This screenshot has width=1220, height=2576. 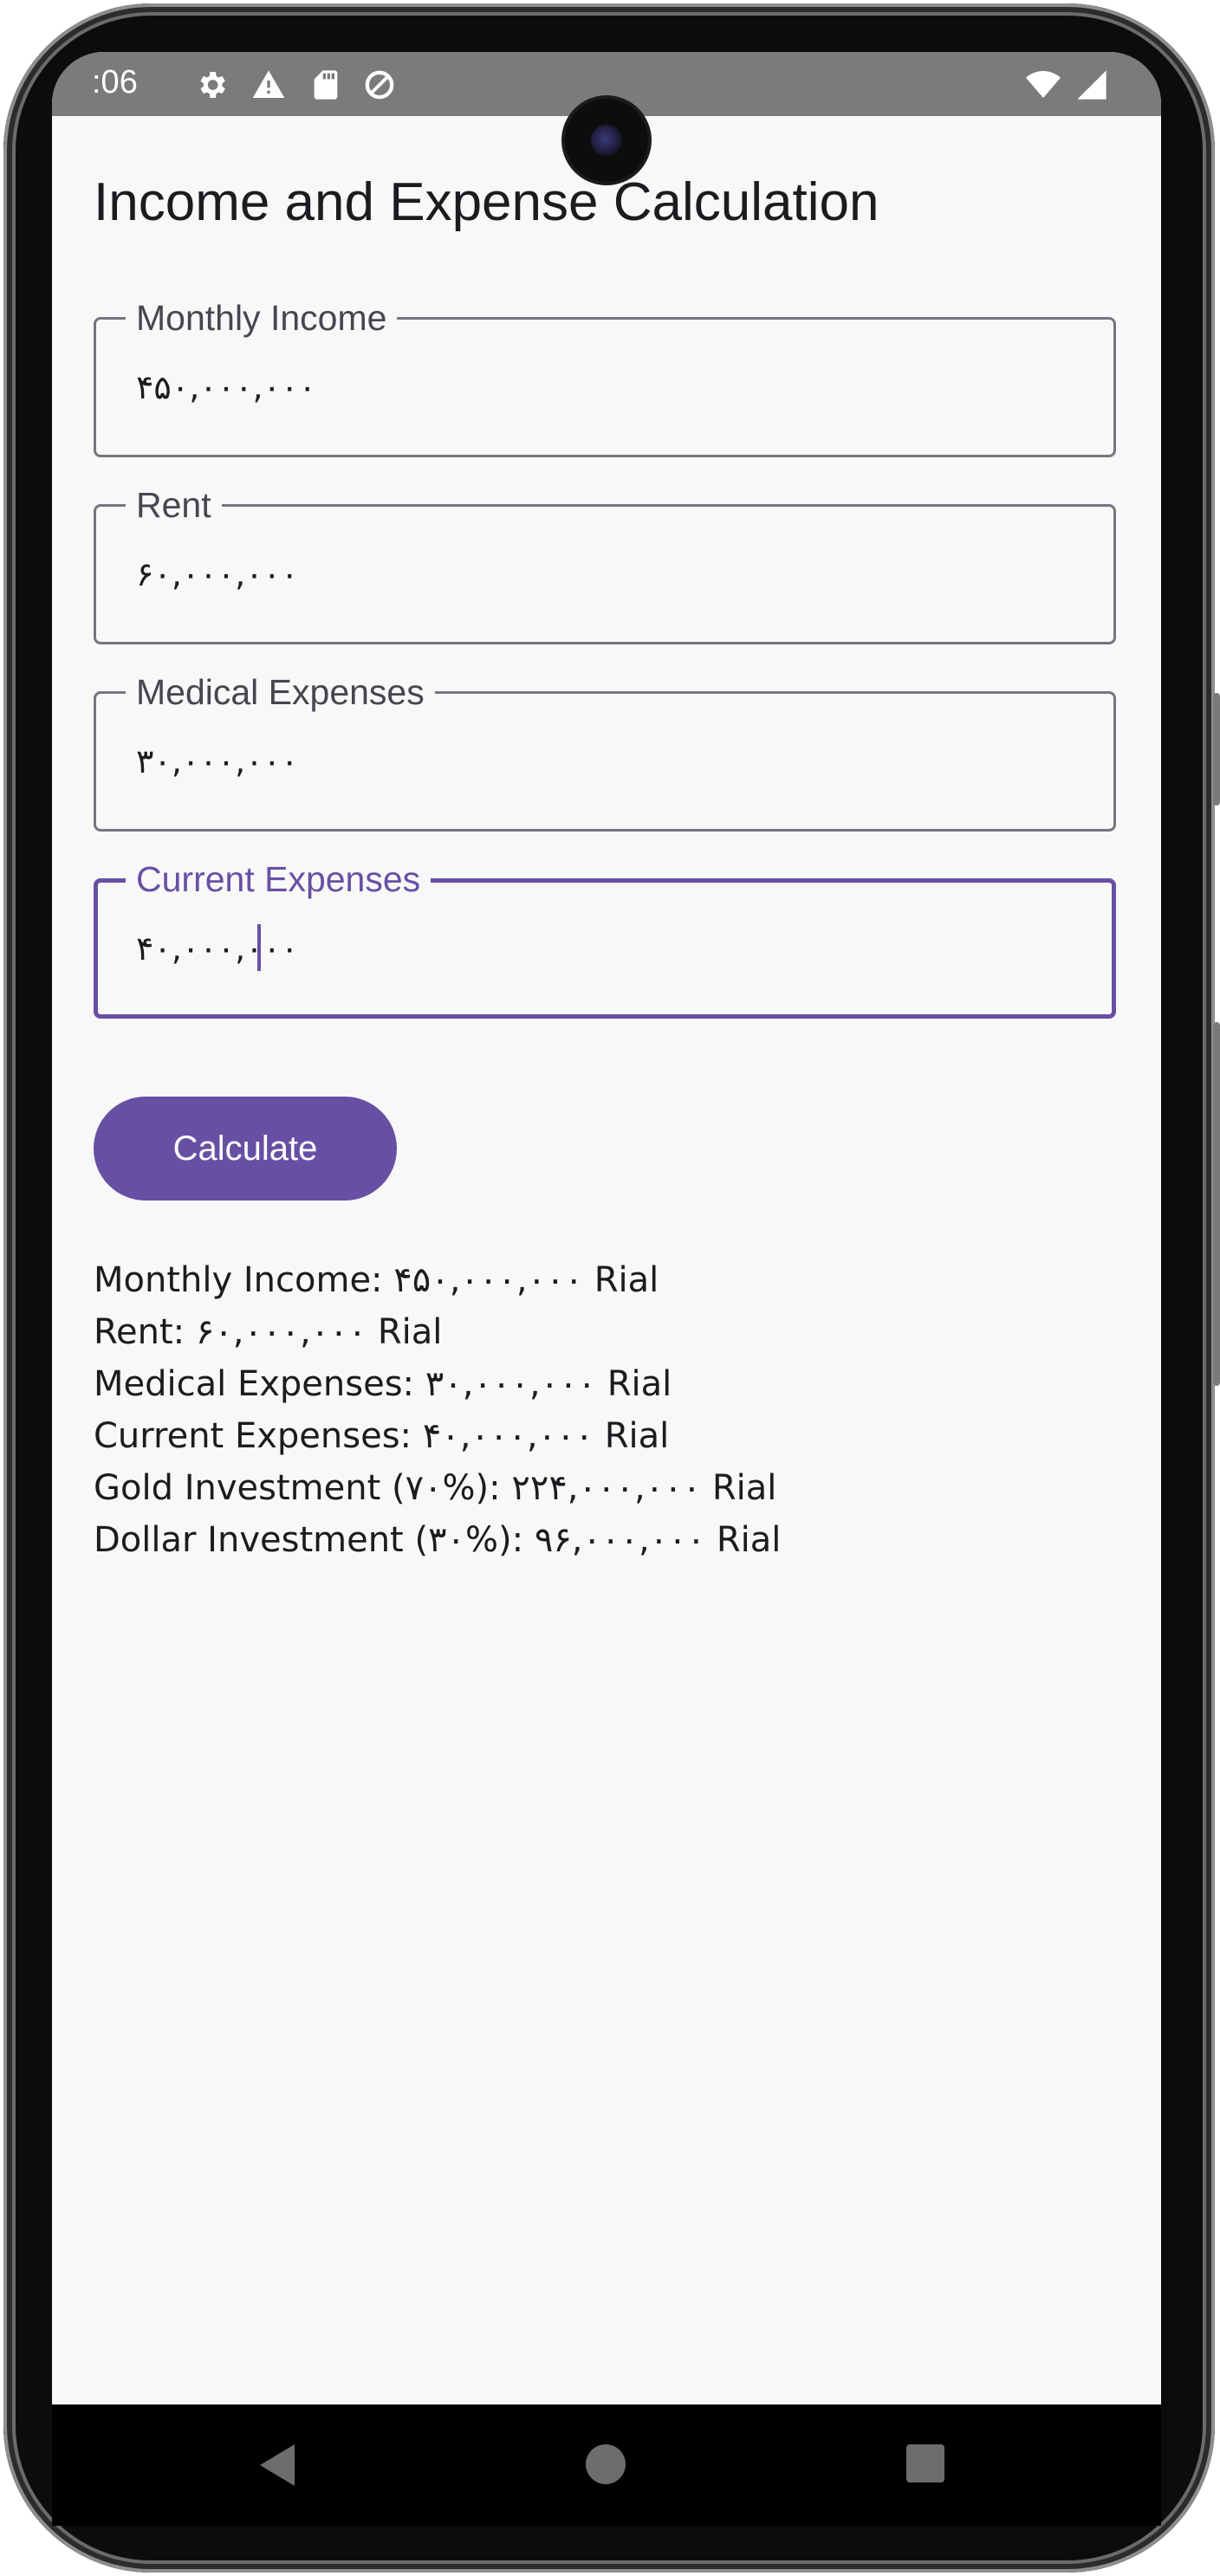 I want to click on monthly-income-label: Monthly Income, so click(x=262, y=318).